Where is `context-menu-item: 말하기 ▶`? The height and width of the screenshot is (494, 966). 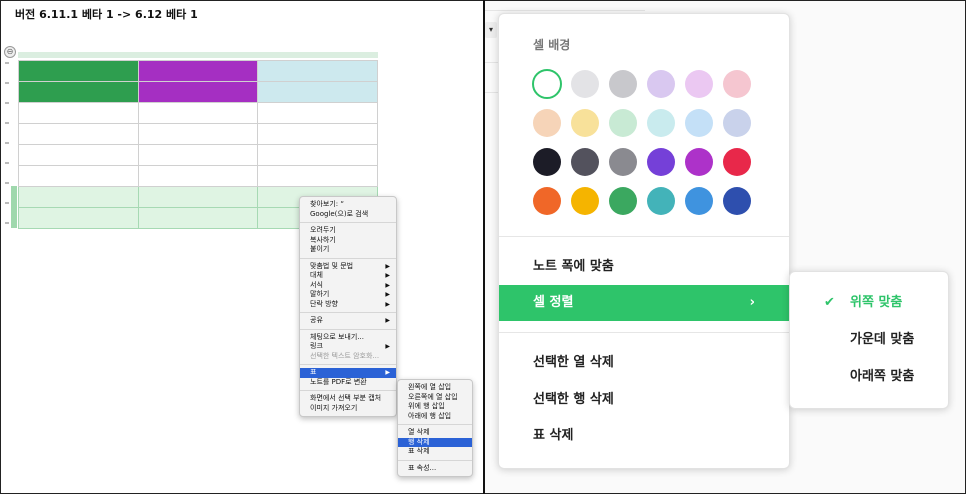 context-menu-item: 말하기 ▶ is located at coordinates (348, 295).